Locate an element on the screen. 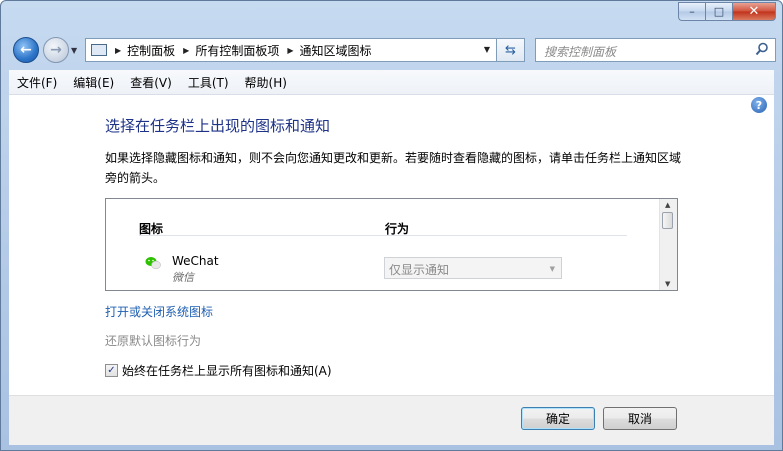  computer-icon is located at coordinates (99, 50).